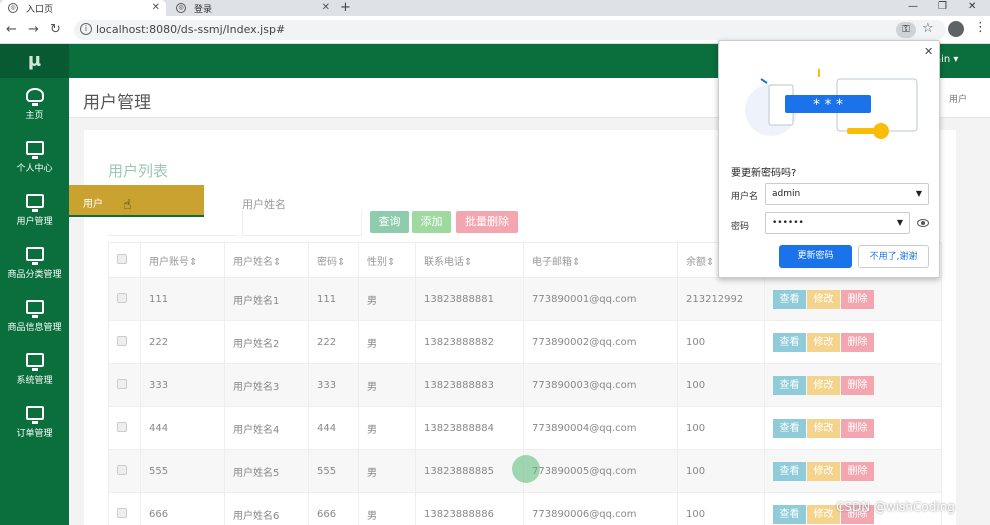 The image size is (990, 525). I want to click on sidebar-item-label: 用户管理, so click(34, 222).